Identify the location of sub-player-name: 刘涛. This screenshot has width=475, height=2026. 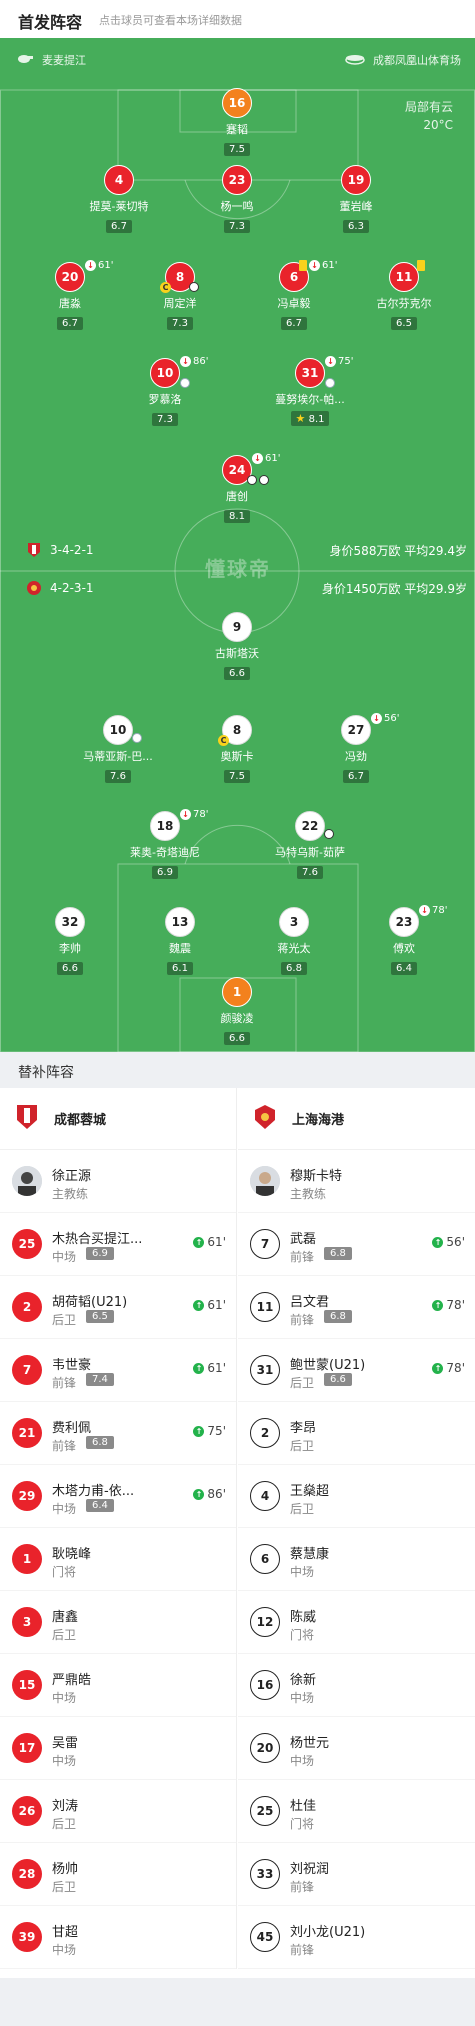
(65, 1806).